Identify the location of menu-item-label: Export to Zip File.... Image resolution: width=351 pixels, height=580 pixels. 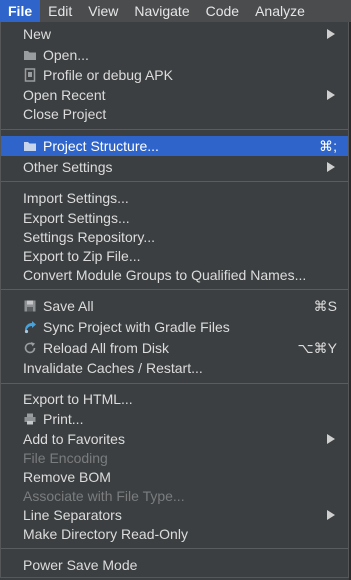
(82, 256).